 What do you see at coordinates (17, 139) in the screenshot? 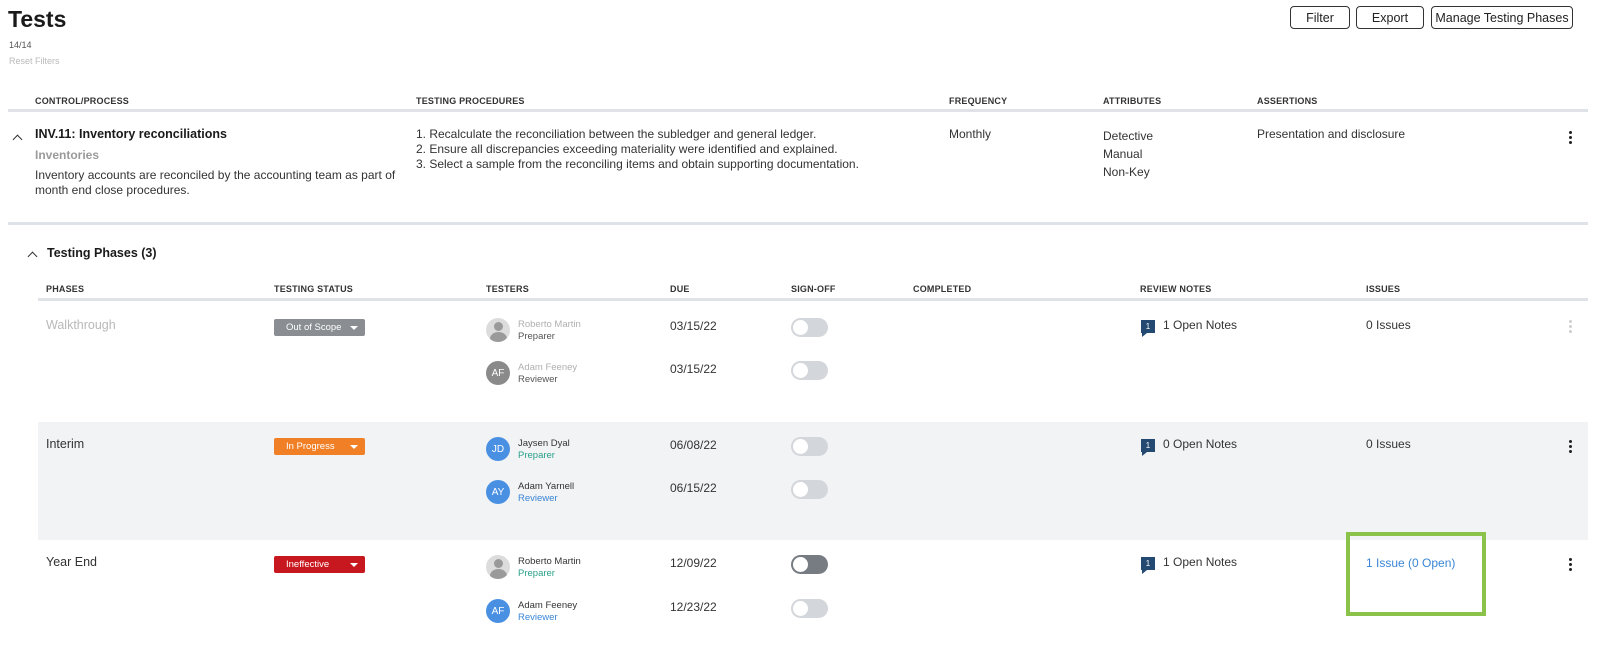
I see `collapse-control-caret-icon` at bounding box center [17, 139].